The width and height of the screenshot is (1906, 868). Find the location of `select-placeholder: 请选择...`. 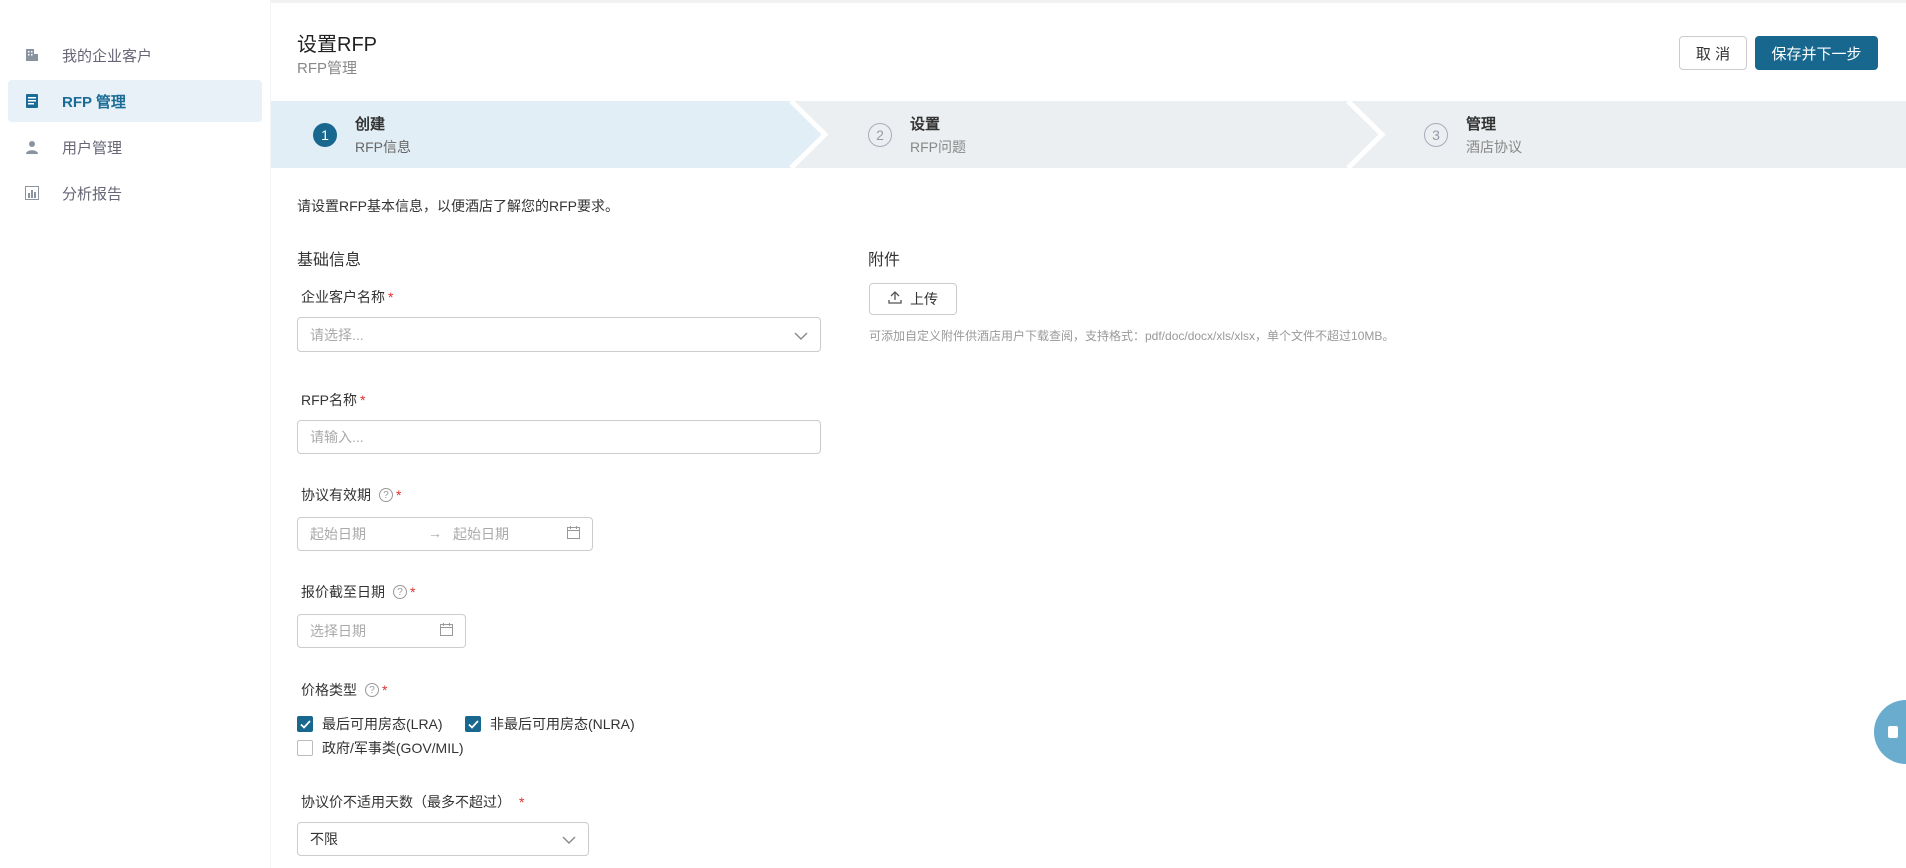

select-placeholder: 请选择... is located at coordinates (337, 334).